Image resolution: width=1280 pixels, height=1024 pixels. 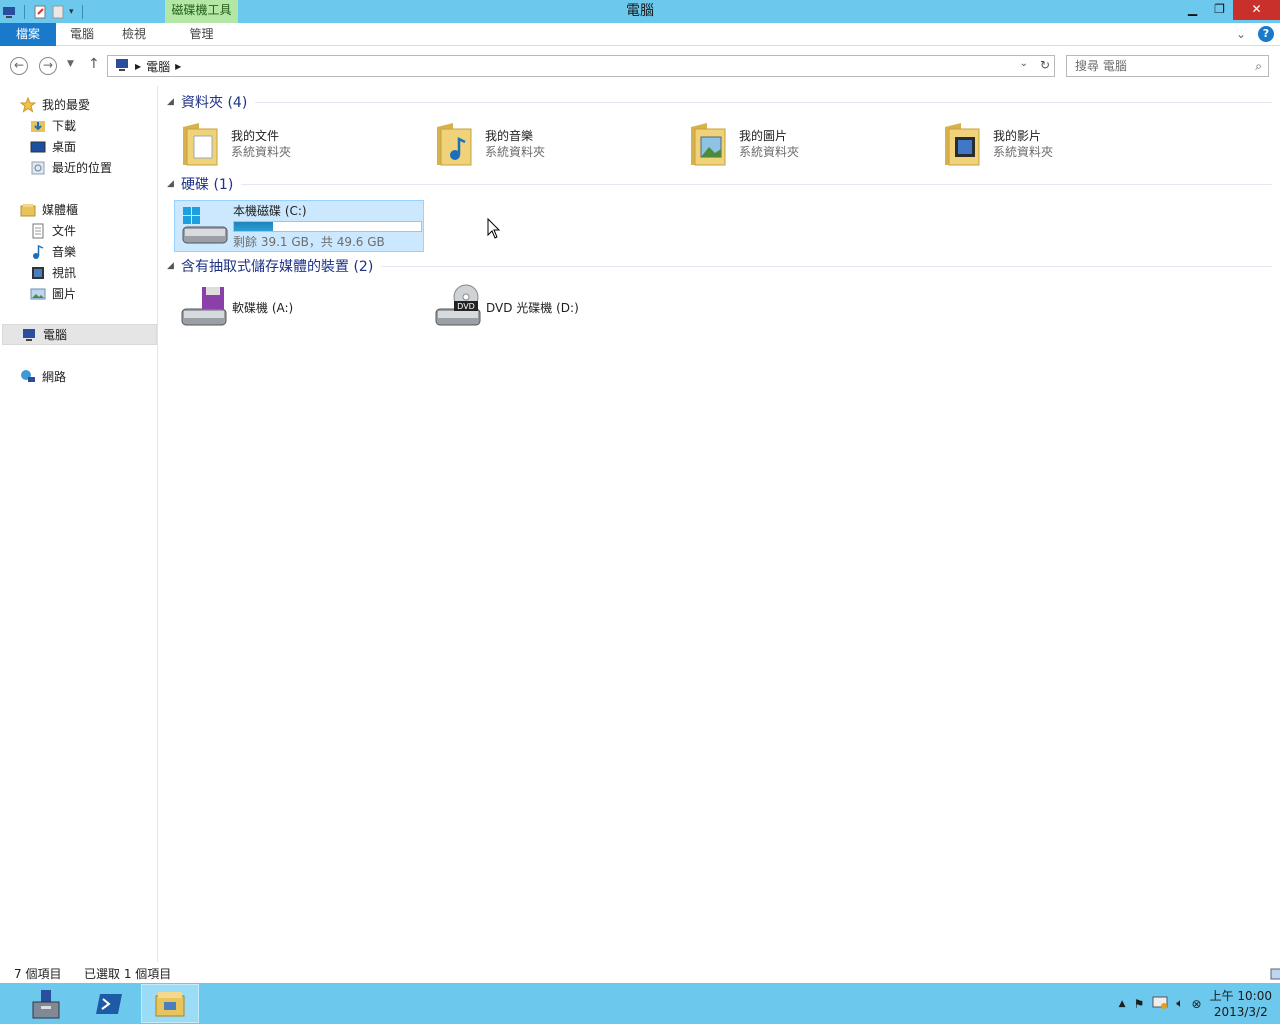 What do you see at coordinates (1101, 66) in the screenshot?
I see `search-placeholder: 搜尋 電腦` at bounding box center [1101, 66].